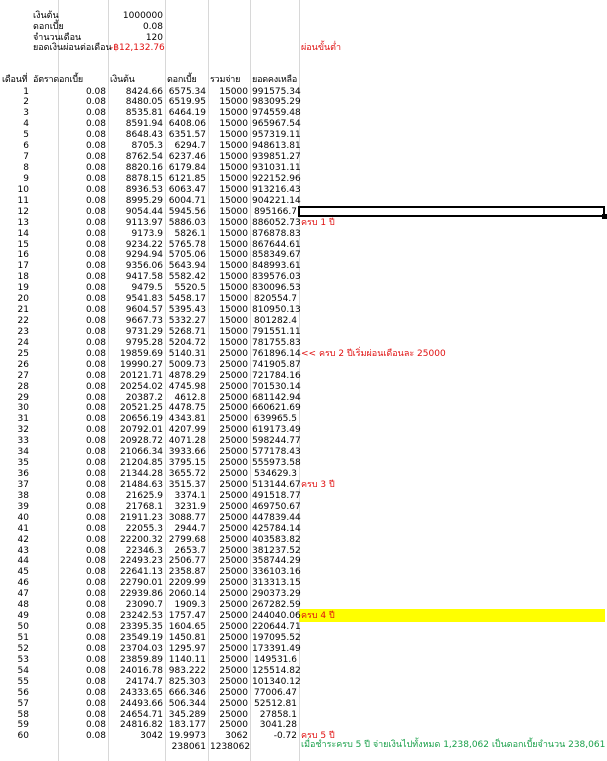 Image resolution: width=607 pixels, height=761 pixels. Describe the element at coordinates (15, 736) in the screenshot. I see `month-cell: 60` at that location.